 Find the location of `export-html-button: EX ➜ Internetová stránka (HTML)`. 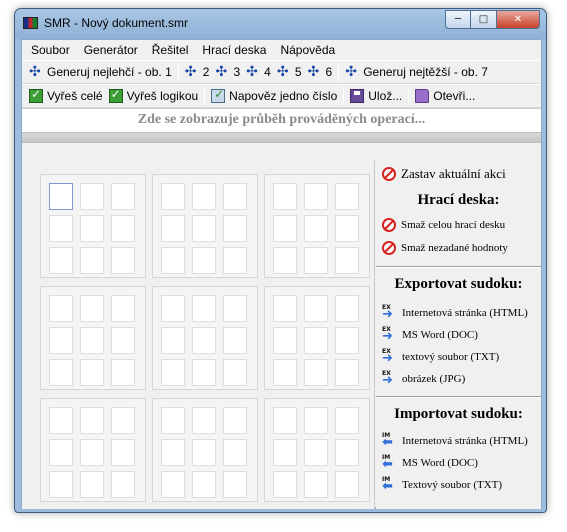

export-html-button: EX ➜ Internetová stránka (HTML) is located at coordinates (455, 313).